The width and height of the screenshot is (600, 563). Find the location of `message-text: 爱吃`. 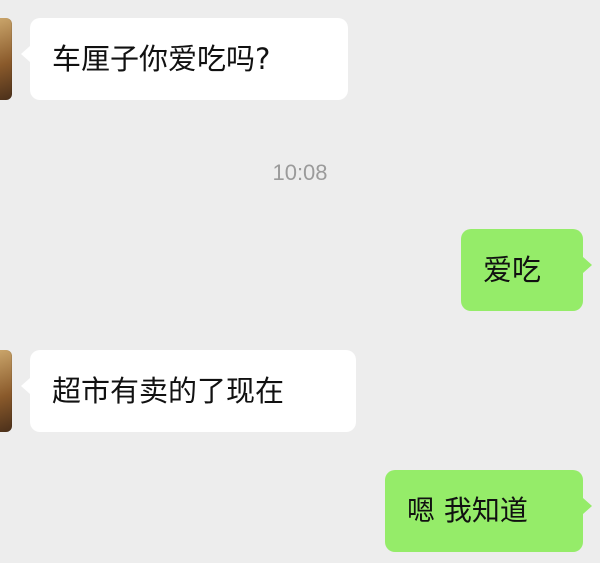

message-text: 爱吃 is located at coordinates (512, 269).